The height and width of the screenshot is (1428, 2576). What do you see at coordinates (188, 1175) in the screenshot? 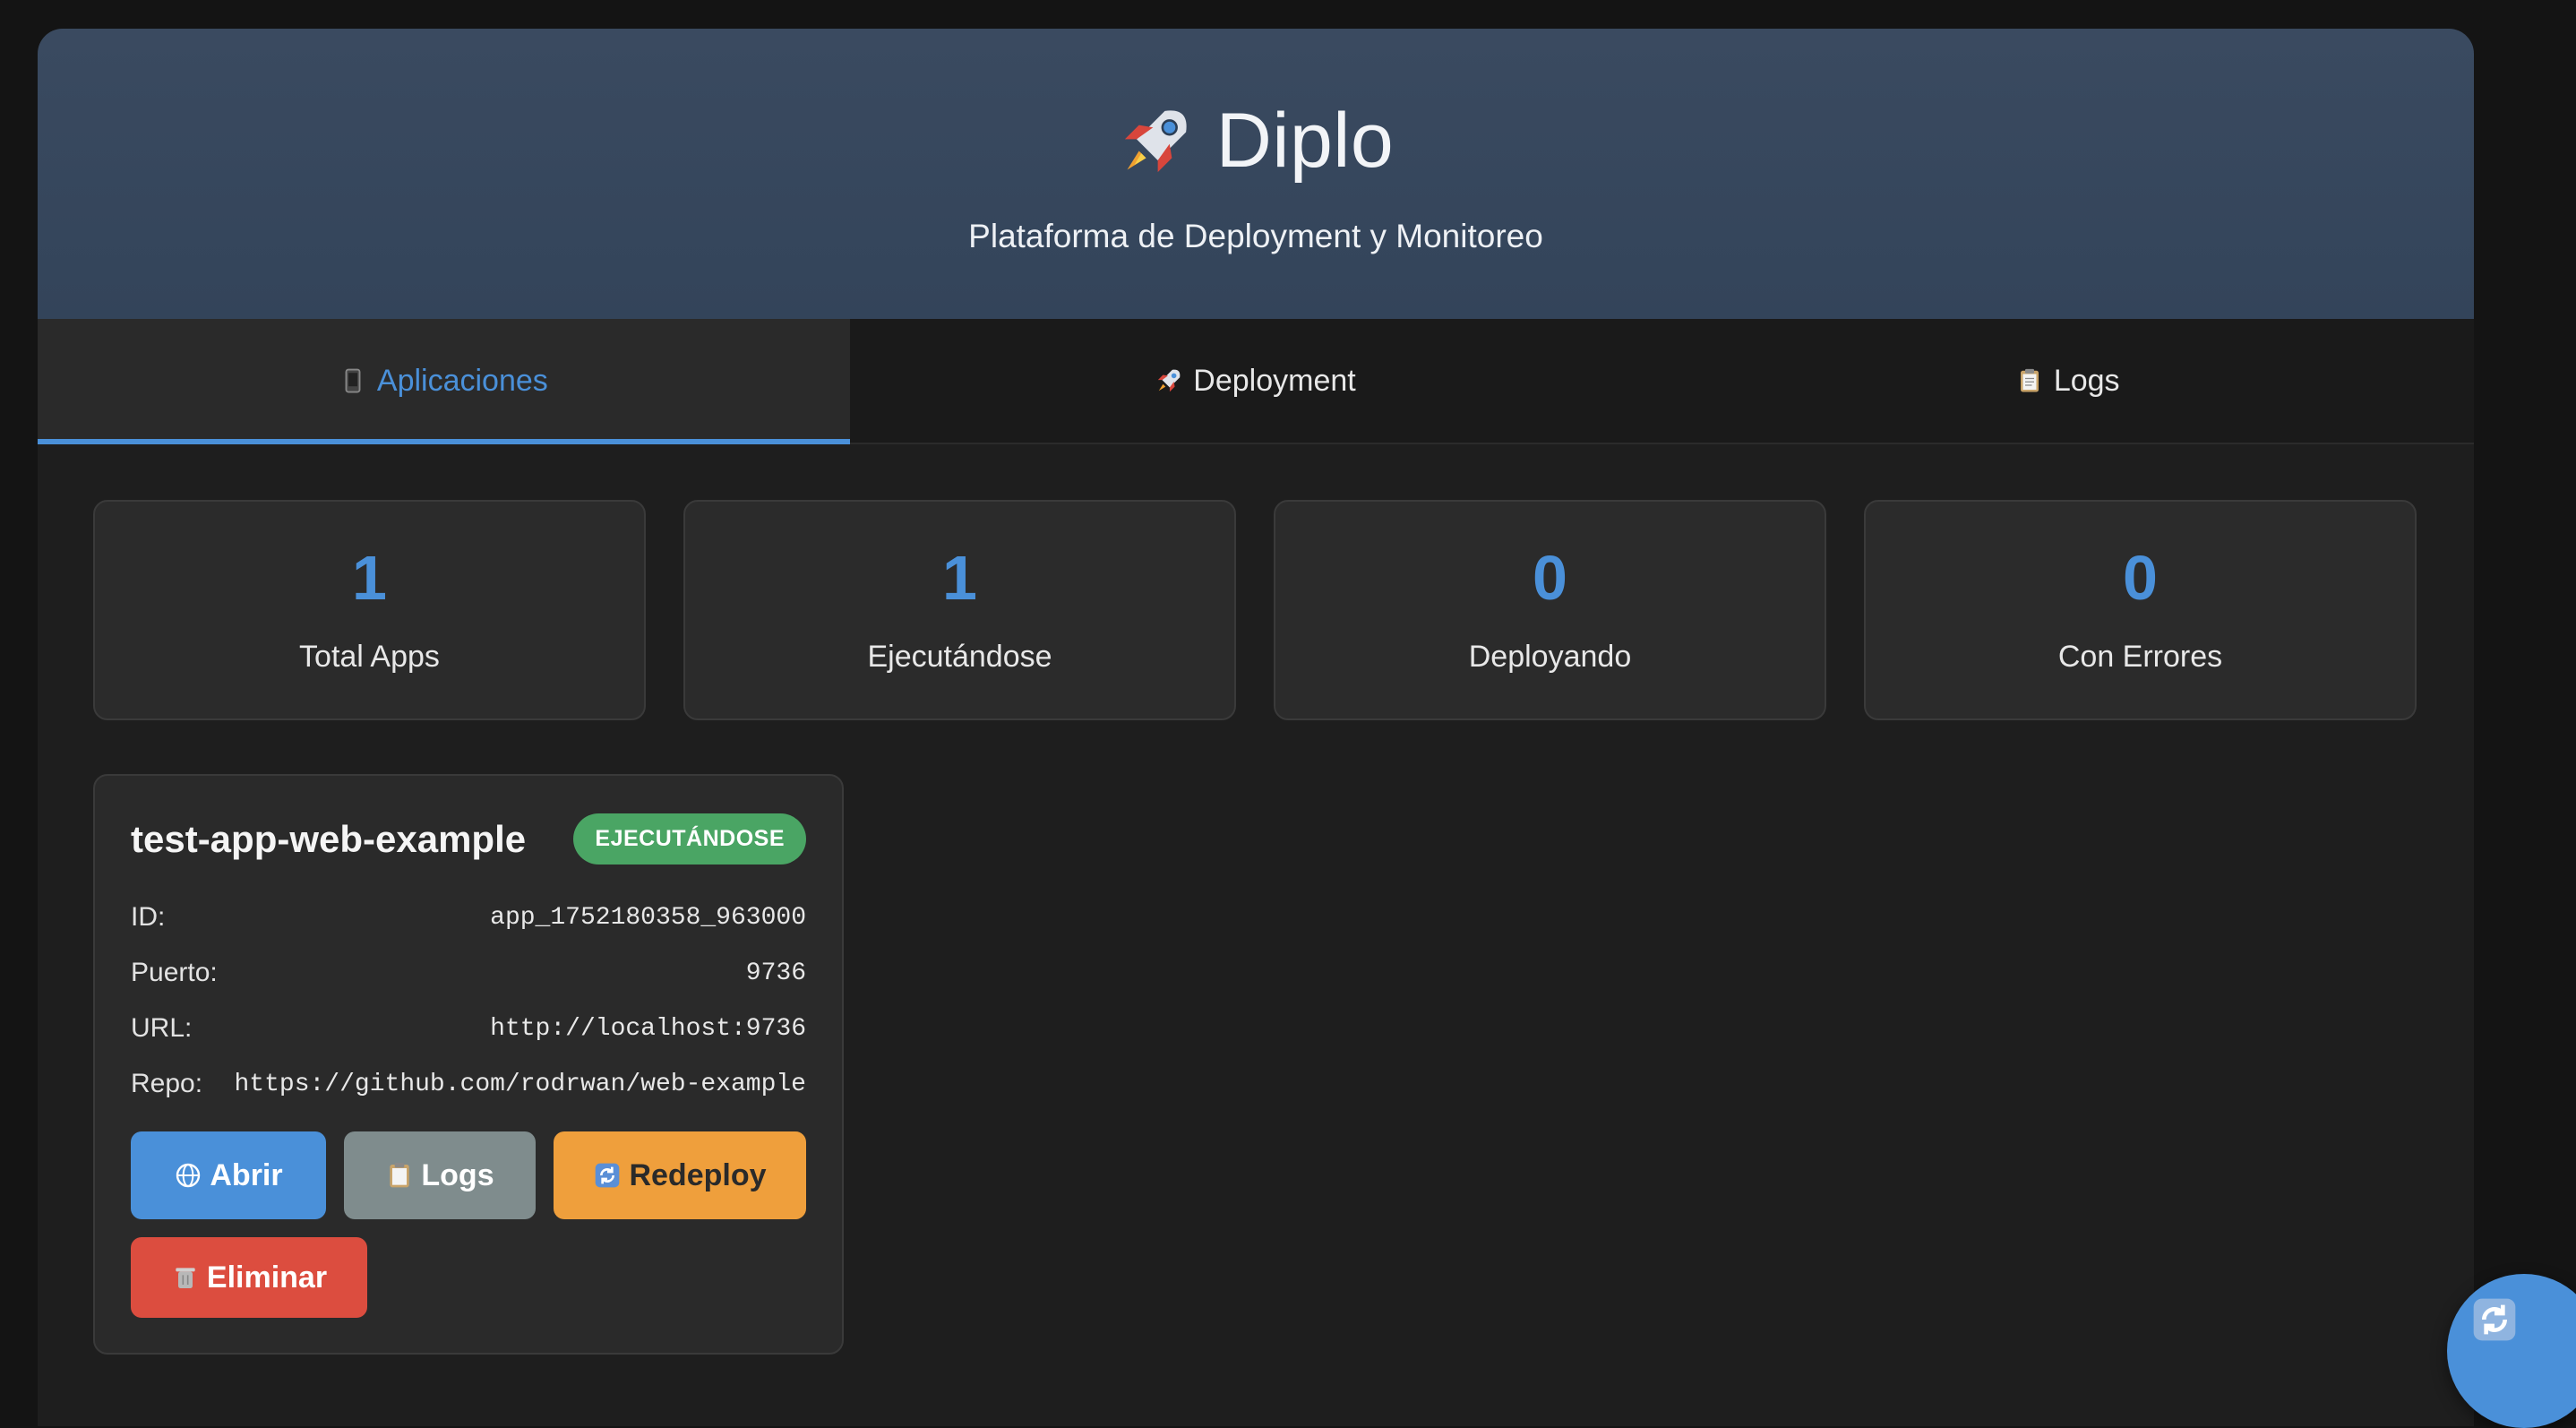
I see `globe-icon` at bounding box center [188, 1175].